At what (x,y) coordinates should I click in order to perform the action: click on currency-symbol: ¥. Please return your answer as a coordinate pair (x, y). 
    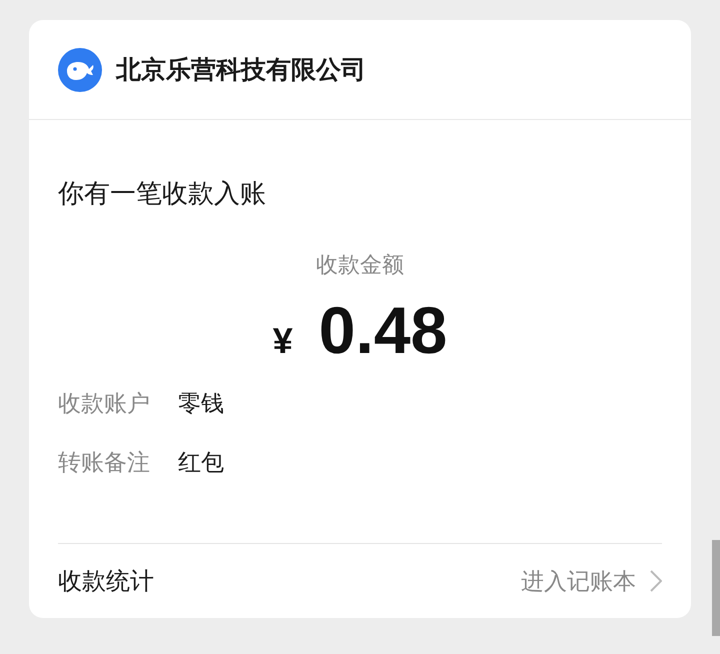
    Looking at the image, I should click on (282, 341).